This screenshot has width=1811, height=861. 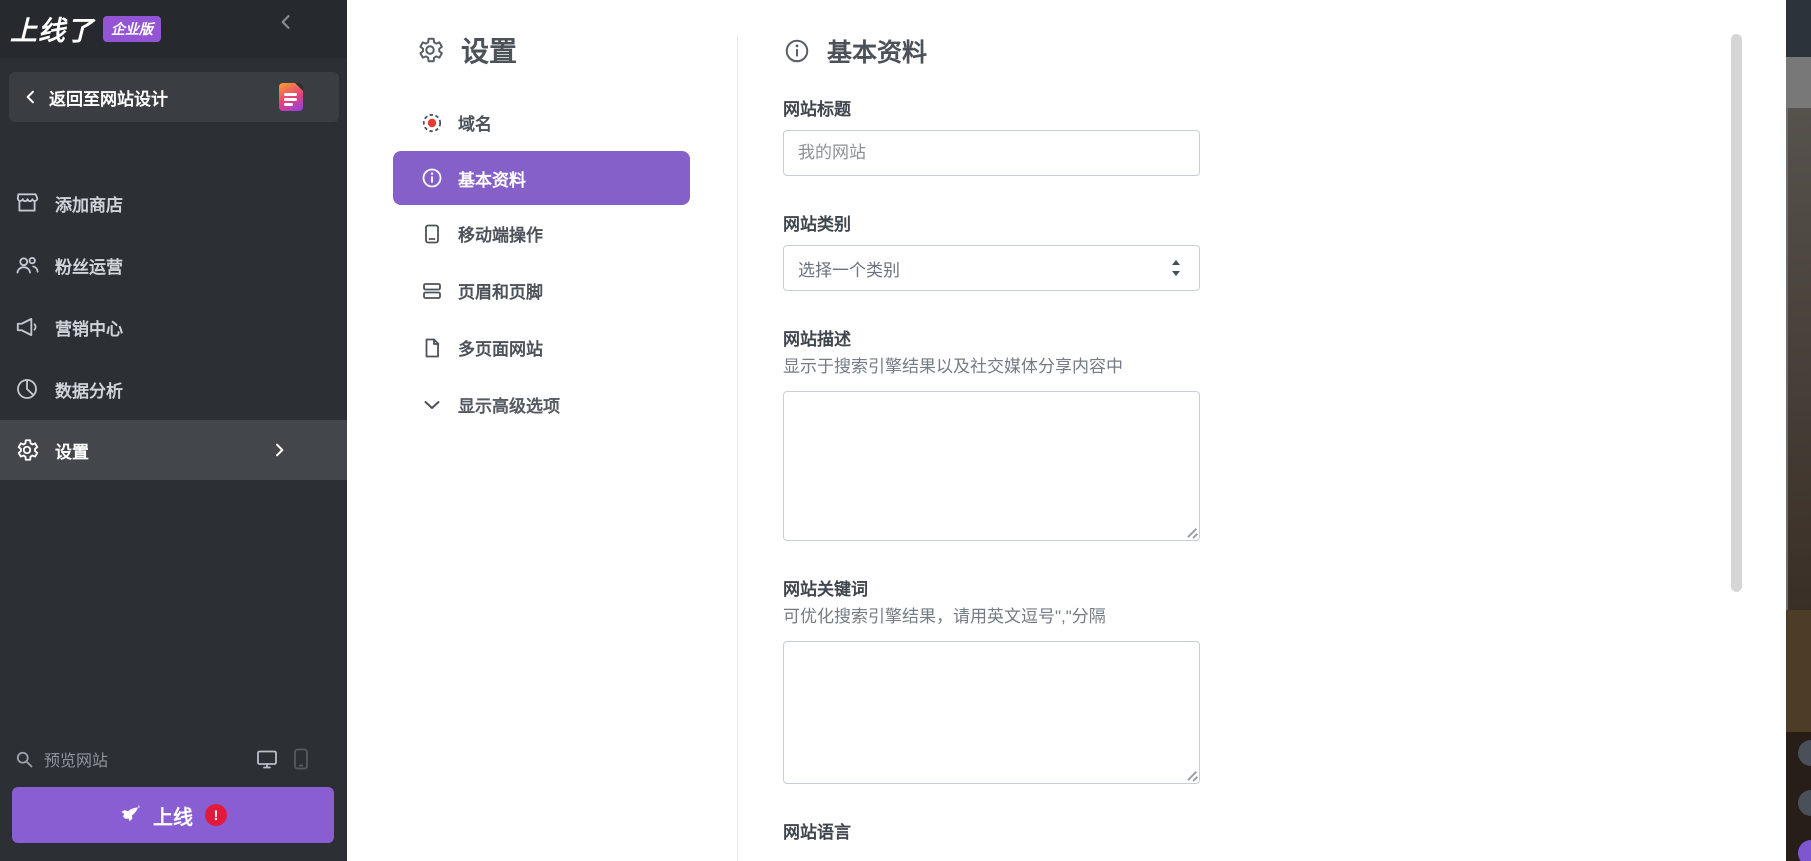 What do you see at coordinates (27, 327) in the screenshot?
I see `megaphone-icon` at bounding box center [27, 327].